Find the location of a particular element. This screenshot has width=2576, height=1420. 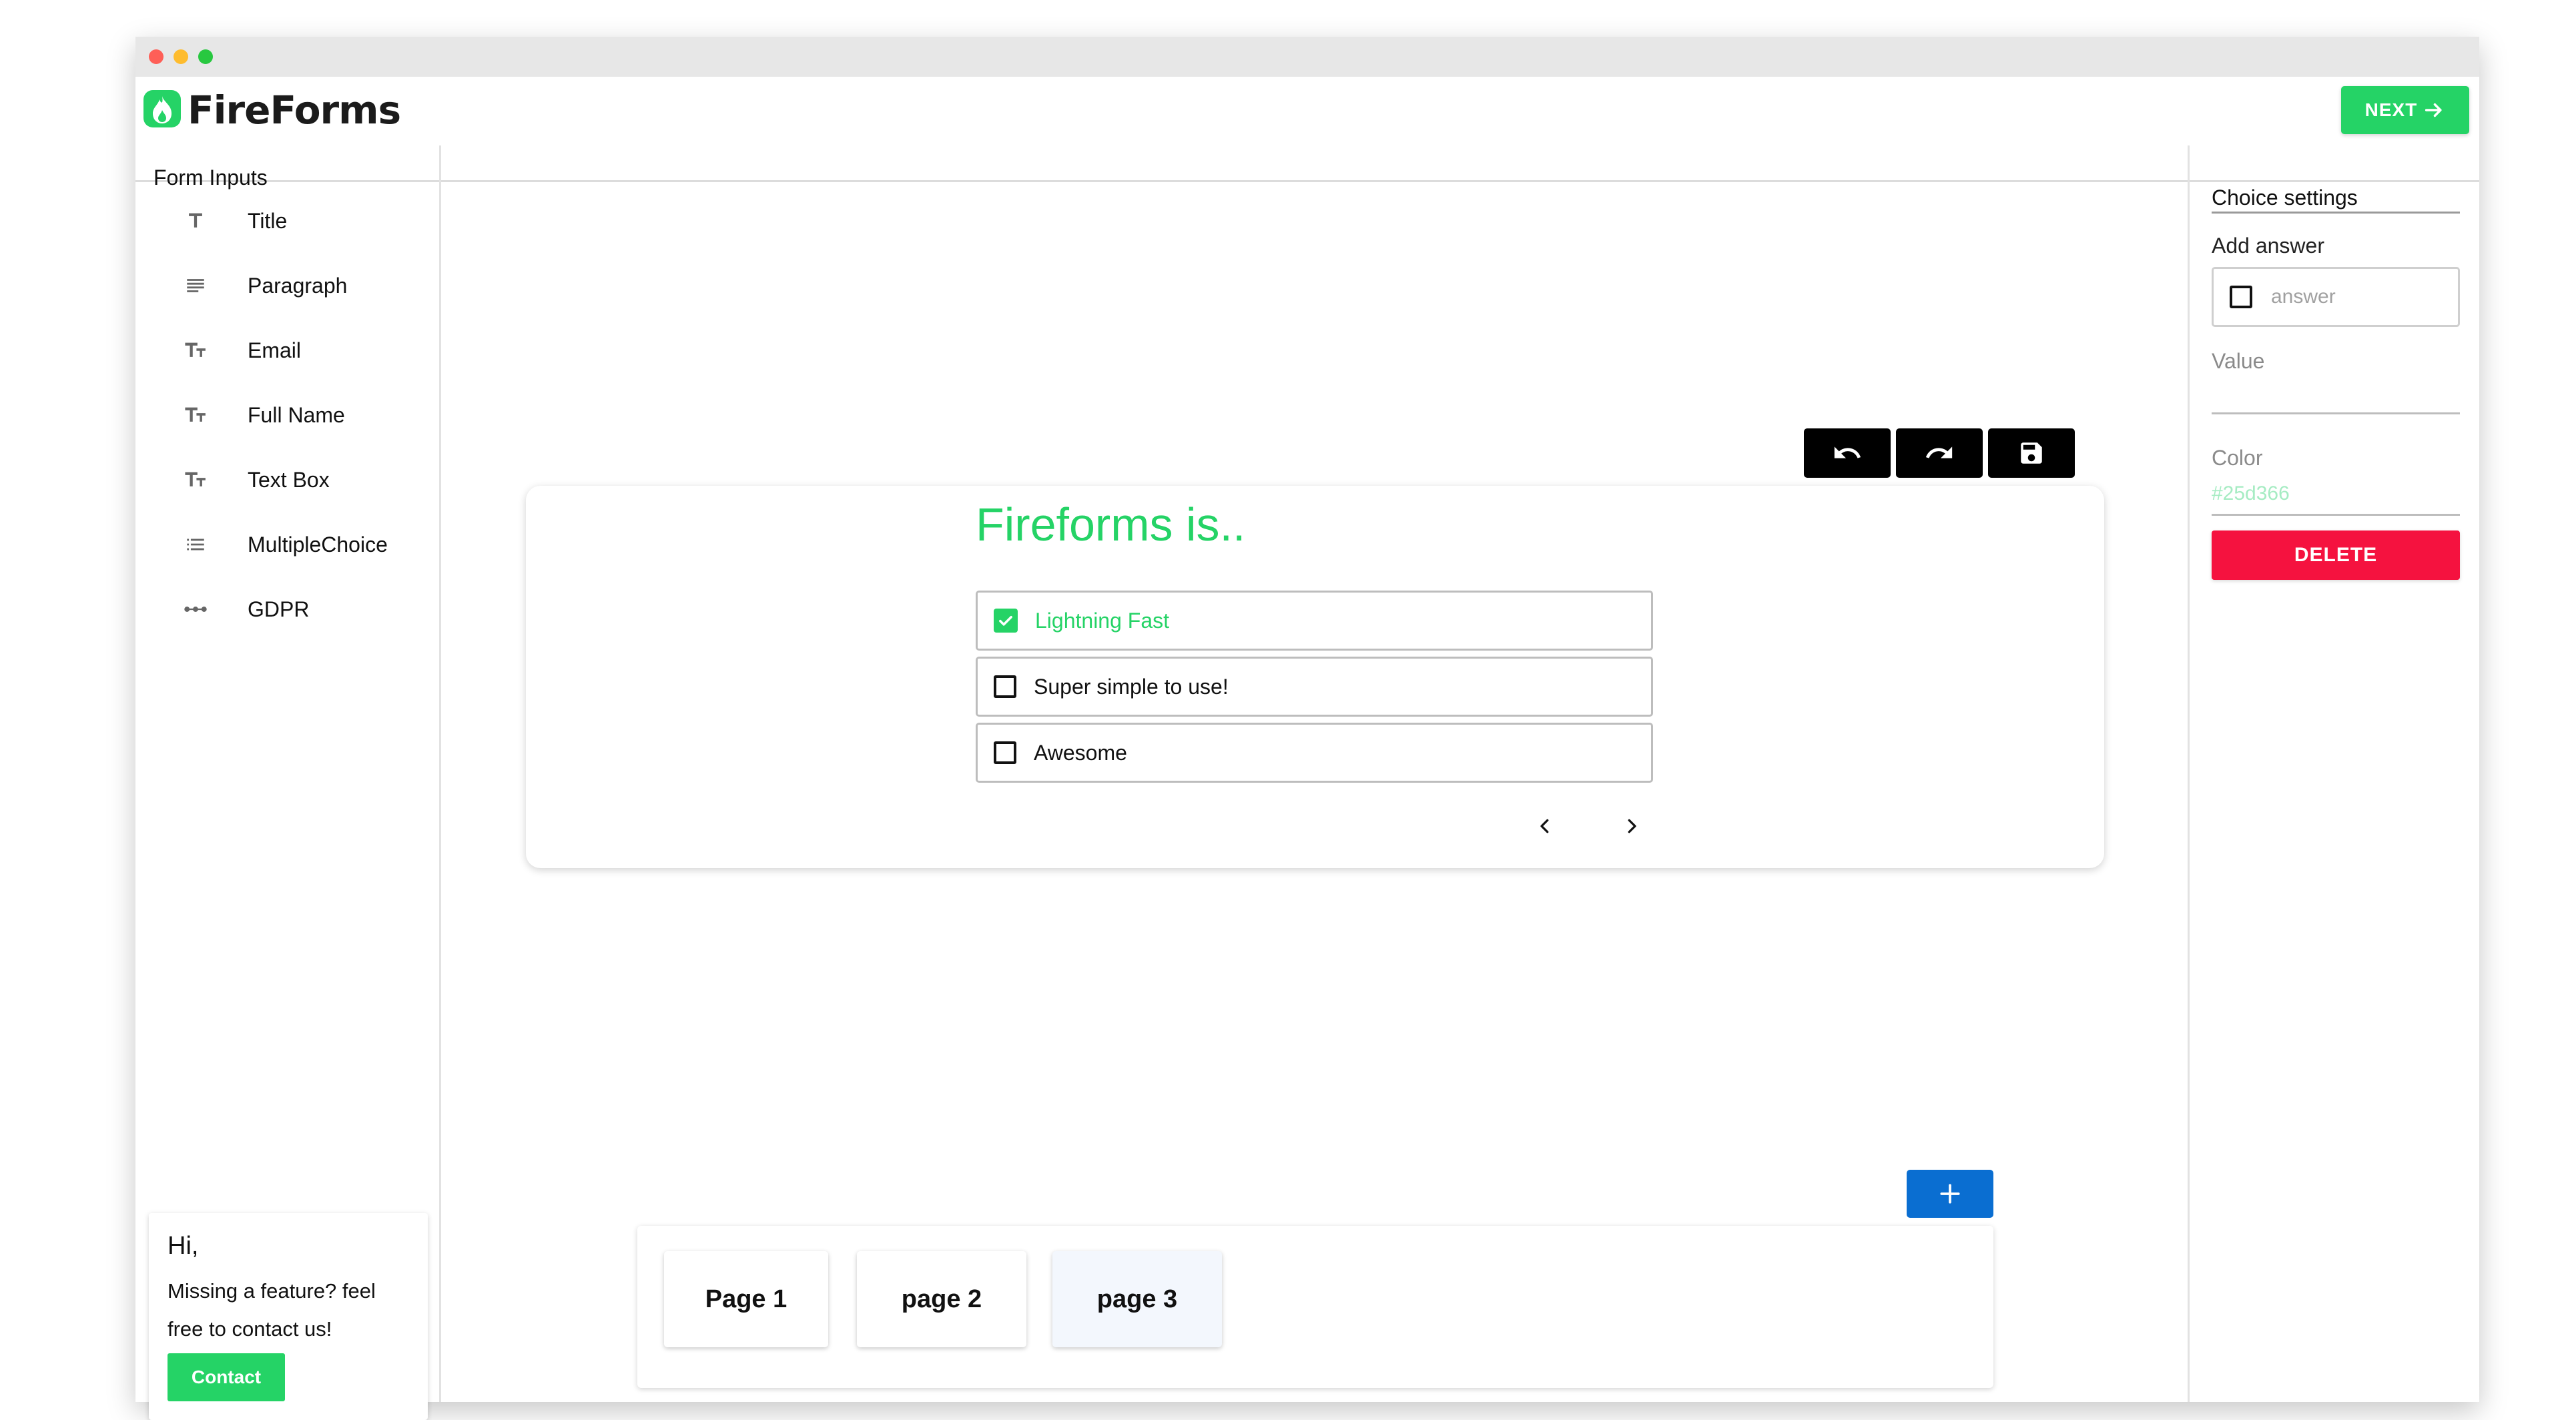

add-answer-label: Add answer is located at coordinates (2268, 246).